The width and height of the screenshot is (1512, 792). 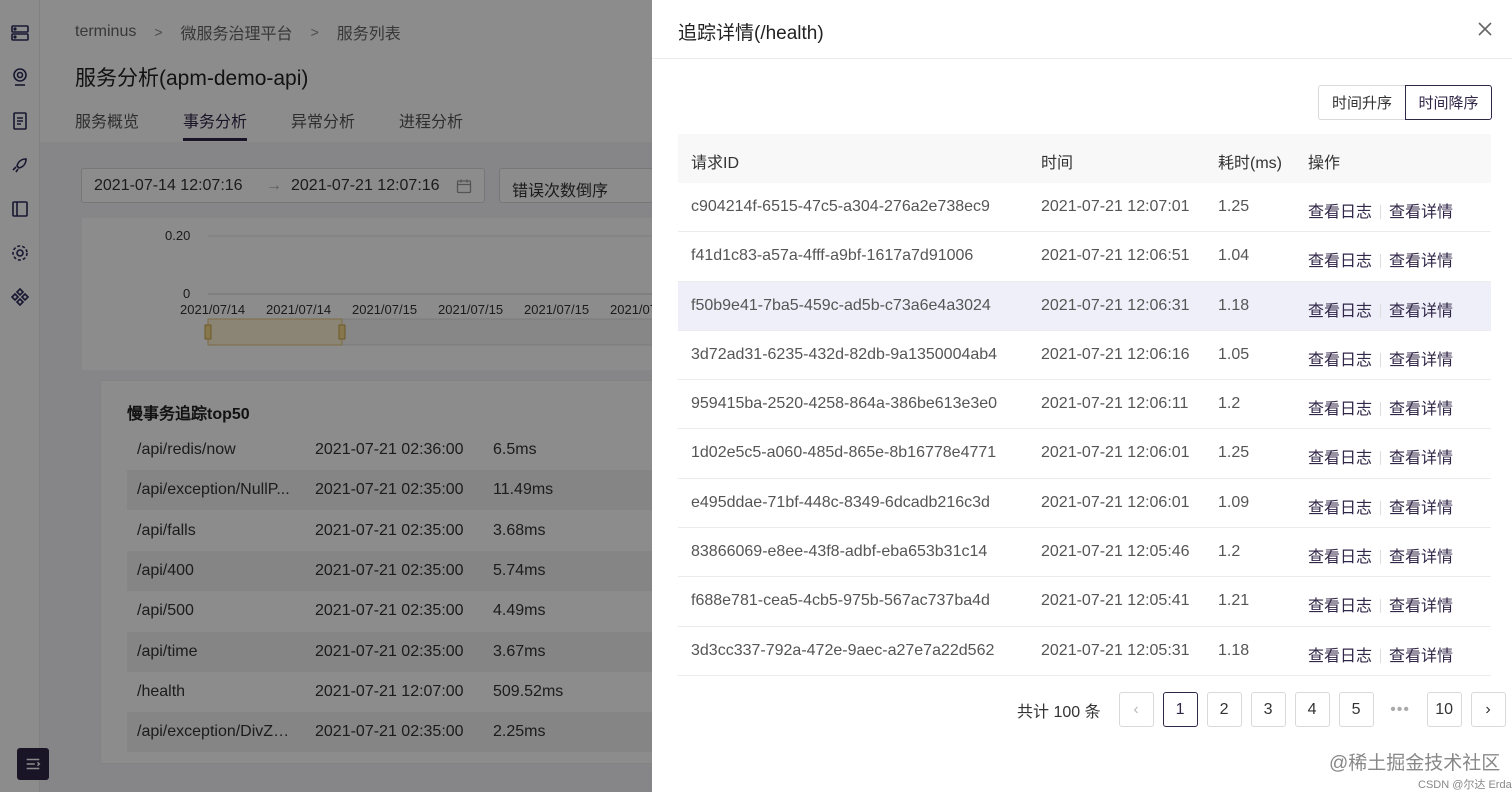 I want to click on prev-page-icon: ‹, so click(x=1136, y=709).